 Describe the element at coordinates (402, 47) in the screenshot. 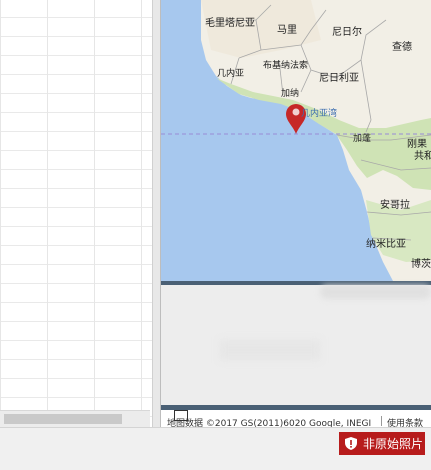

I see `label-chad: 查德` at that location.